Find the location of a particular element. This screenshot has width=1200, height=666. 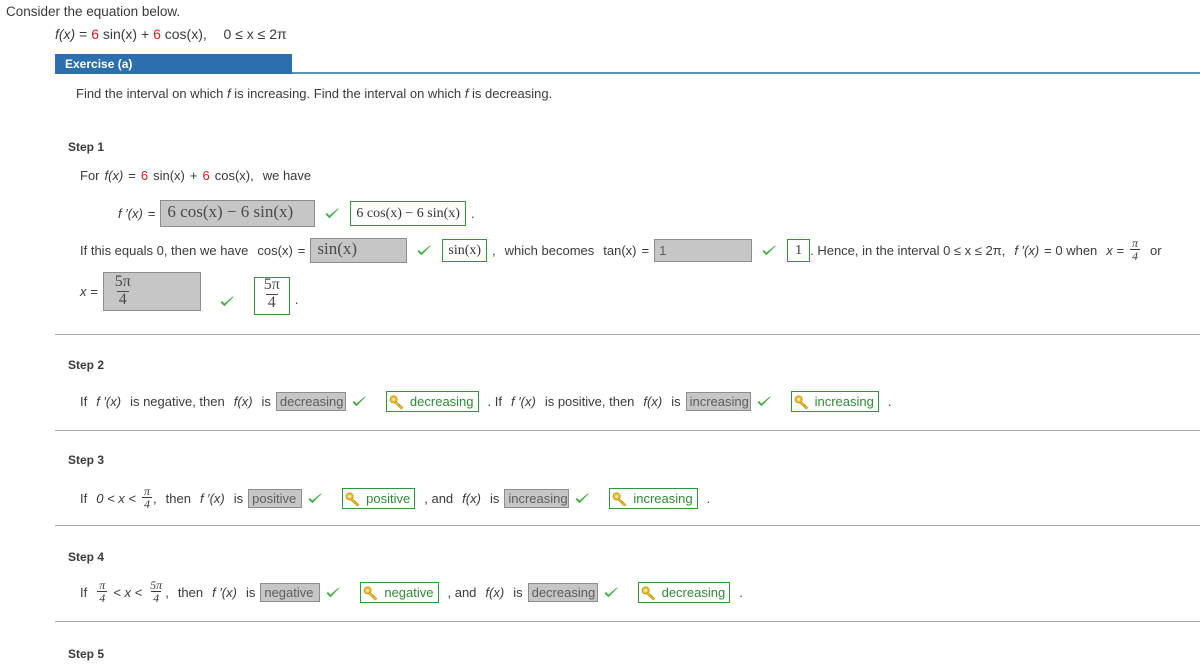

step1-period: . is located at coordinates (472, 213).